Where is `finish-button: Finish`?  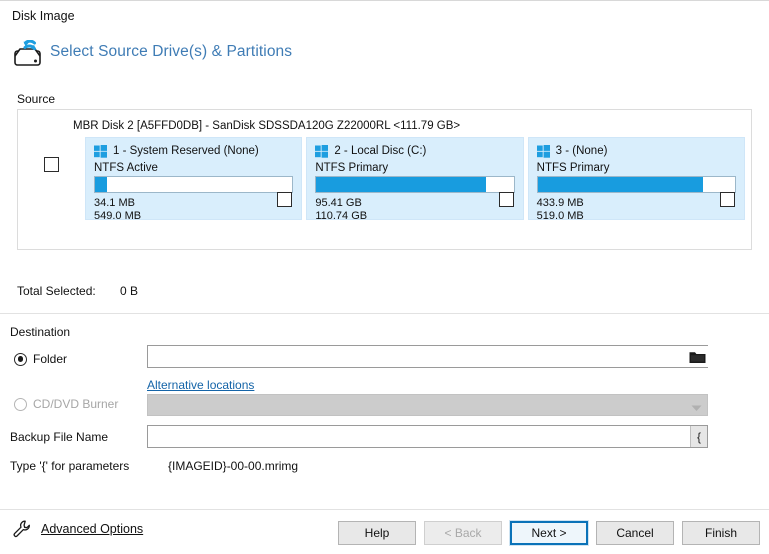
finish-button: Finish is located at coordinates (721, 533).